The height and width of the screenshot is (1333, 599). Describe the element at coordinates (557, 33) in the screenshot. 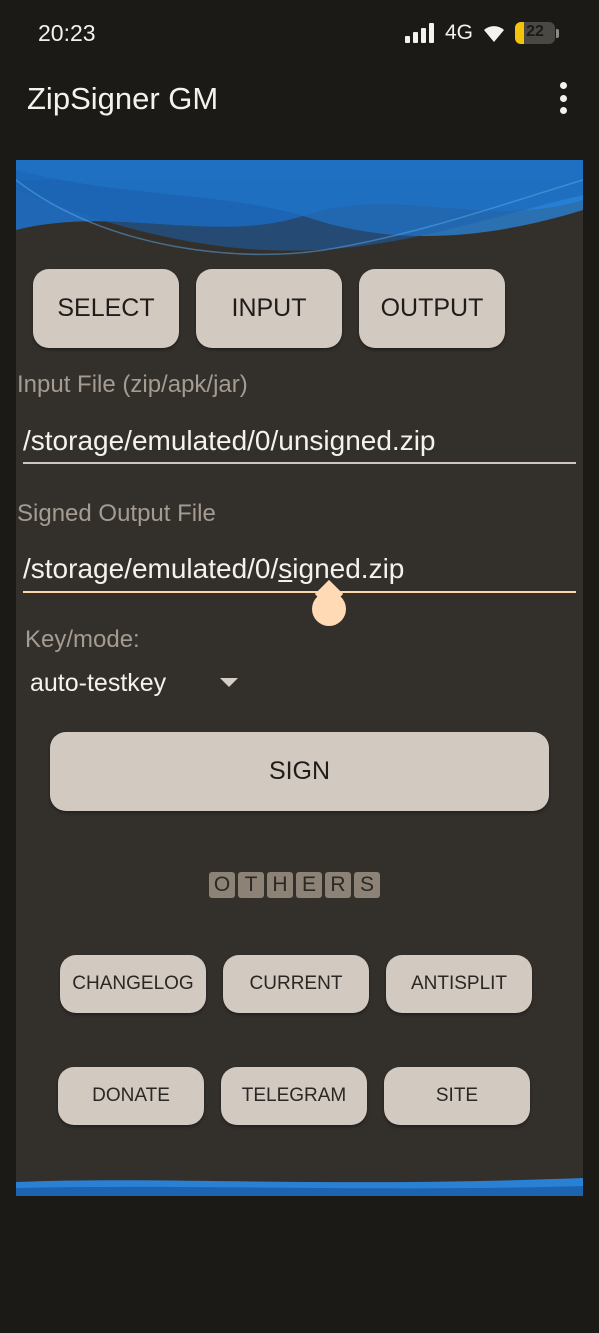

I see `battery-tip` at that location.